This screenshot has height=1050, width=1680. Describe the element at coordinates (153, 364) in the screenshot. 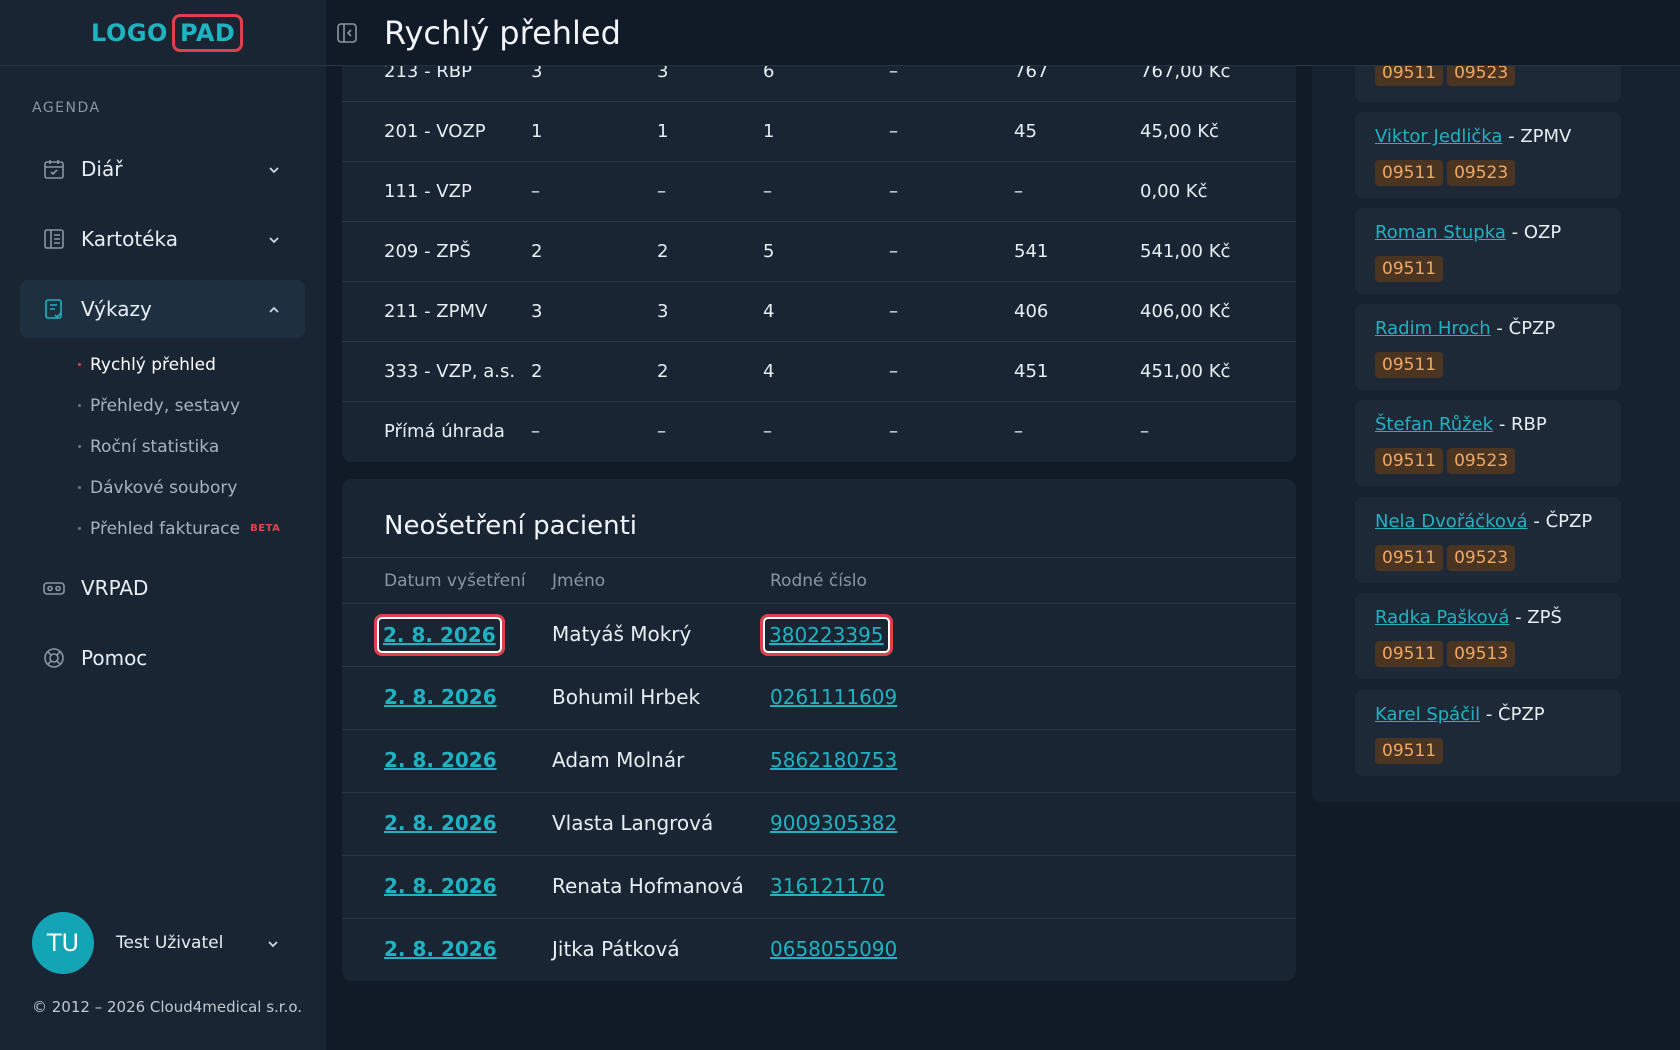

I see `submenu-item-label: Rychlý přehled` at that location.